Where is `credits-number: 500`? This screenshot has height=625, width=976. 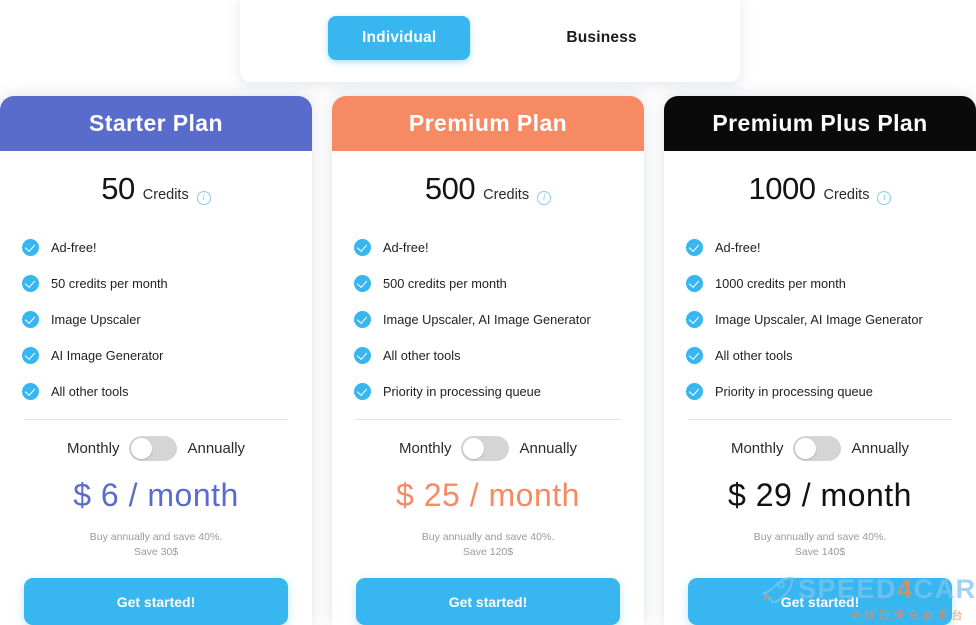
credits-number: 500 is located at coordinates (450, 189).